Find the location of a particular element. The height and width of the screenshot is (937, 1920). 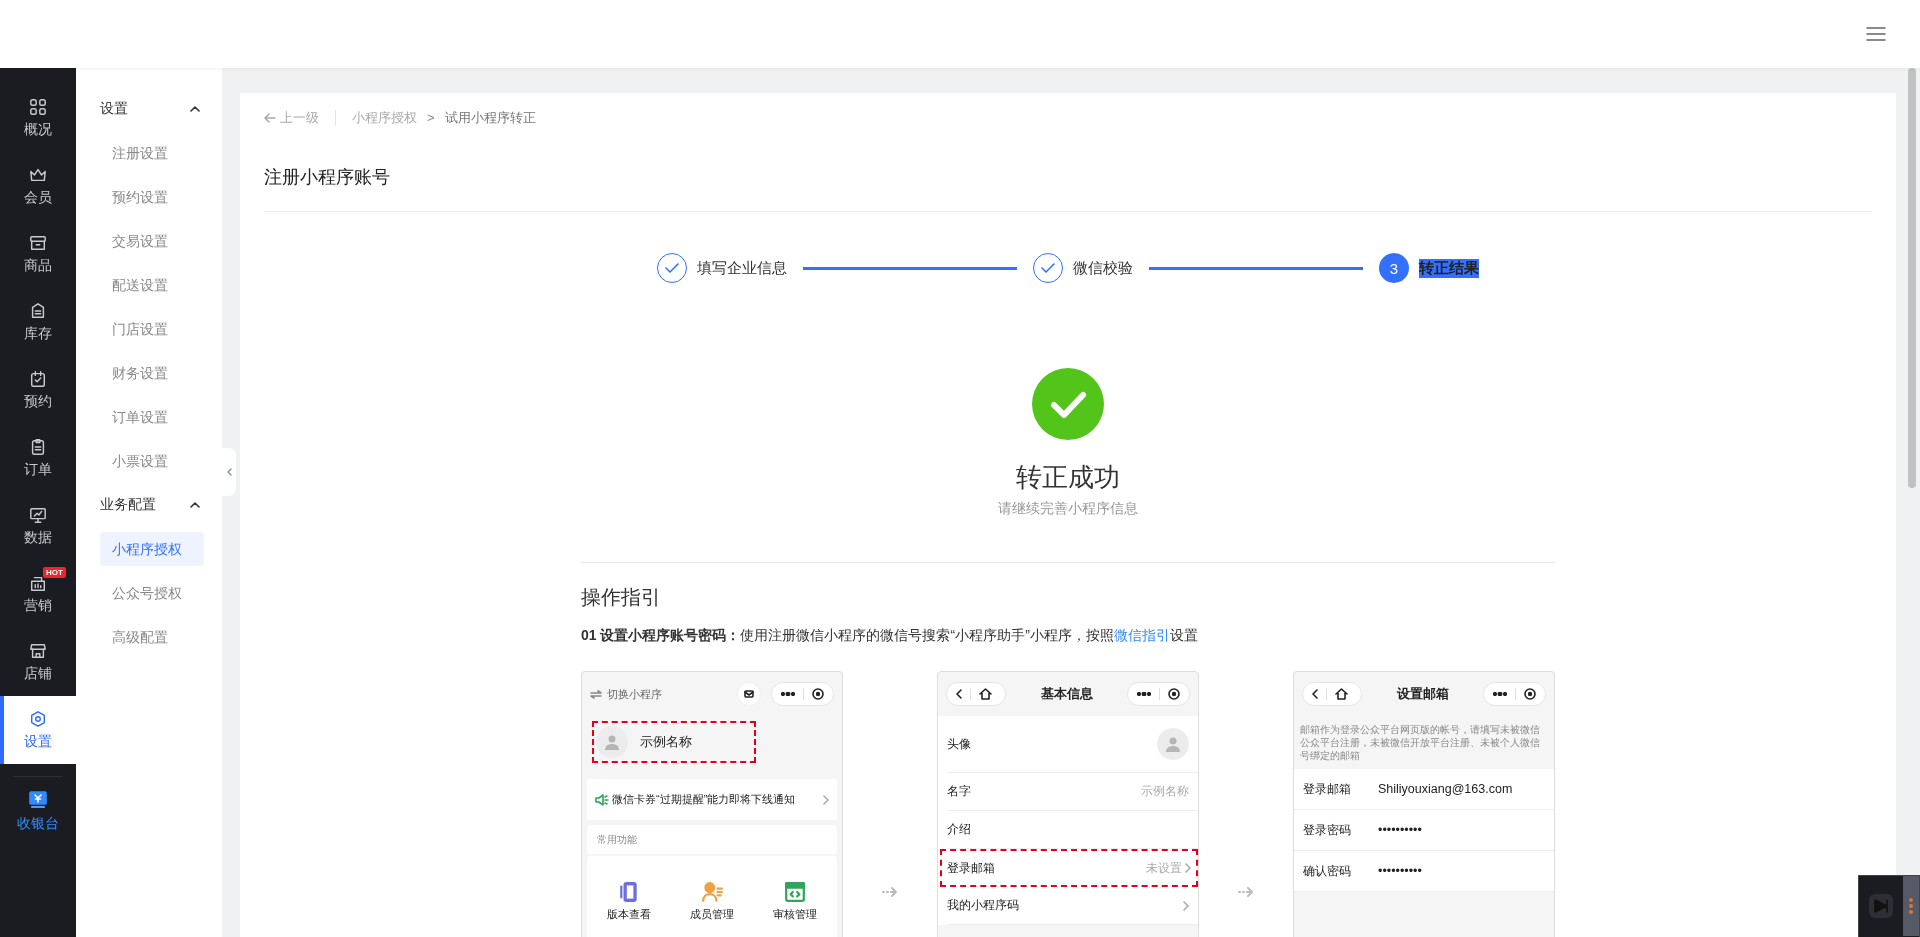

calendar-icon is located at coordinates (38, 378).